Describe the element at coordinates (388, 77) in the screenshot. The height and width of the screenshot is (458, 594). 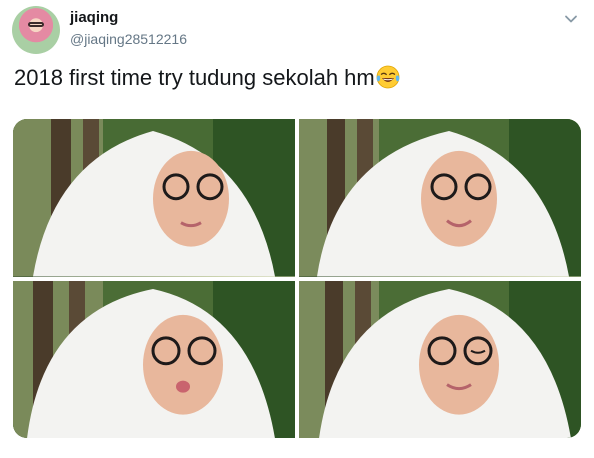
I see `face-with-tears-of-joy-icon` at that location.